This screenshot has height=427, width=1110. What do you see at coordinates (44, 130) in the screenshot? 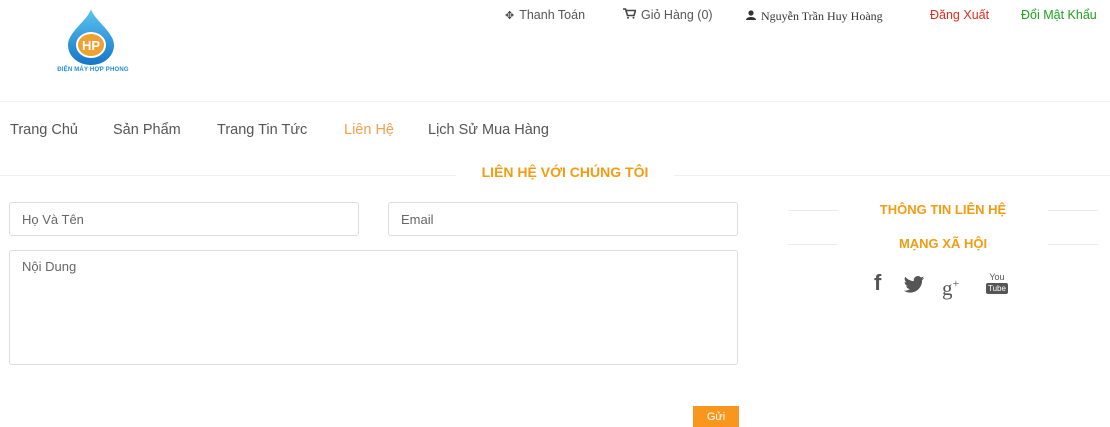
I see `nav-item-home: Trang Chủ` at bounding box center [44, 130].